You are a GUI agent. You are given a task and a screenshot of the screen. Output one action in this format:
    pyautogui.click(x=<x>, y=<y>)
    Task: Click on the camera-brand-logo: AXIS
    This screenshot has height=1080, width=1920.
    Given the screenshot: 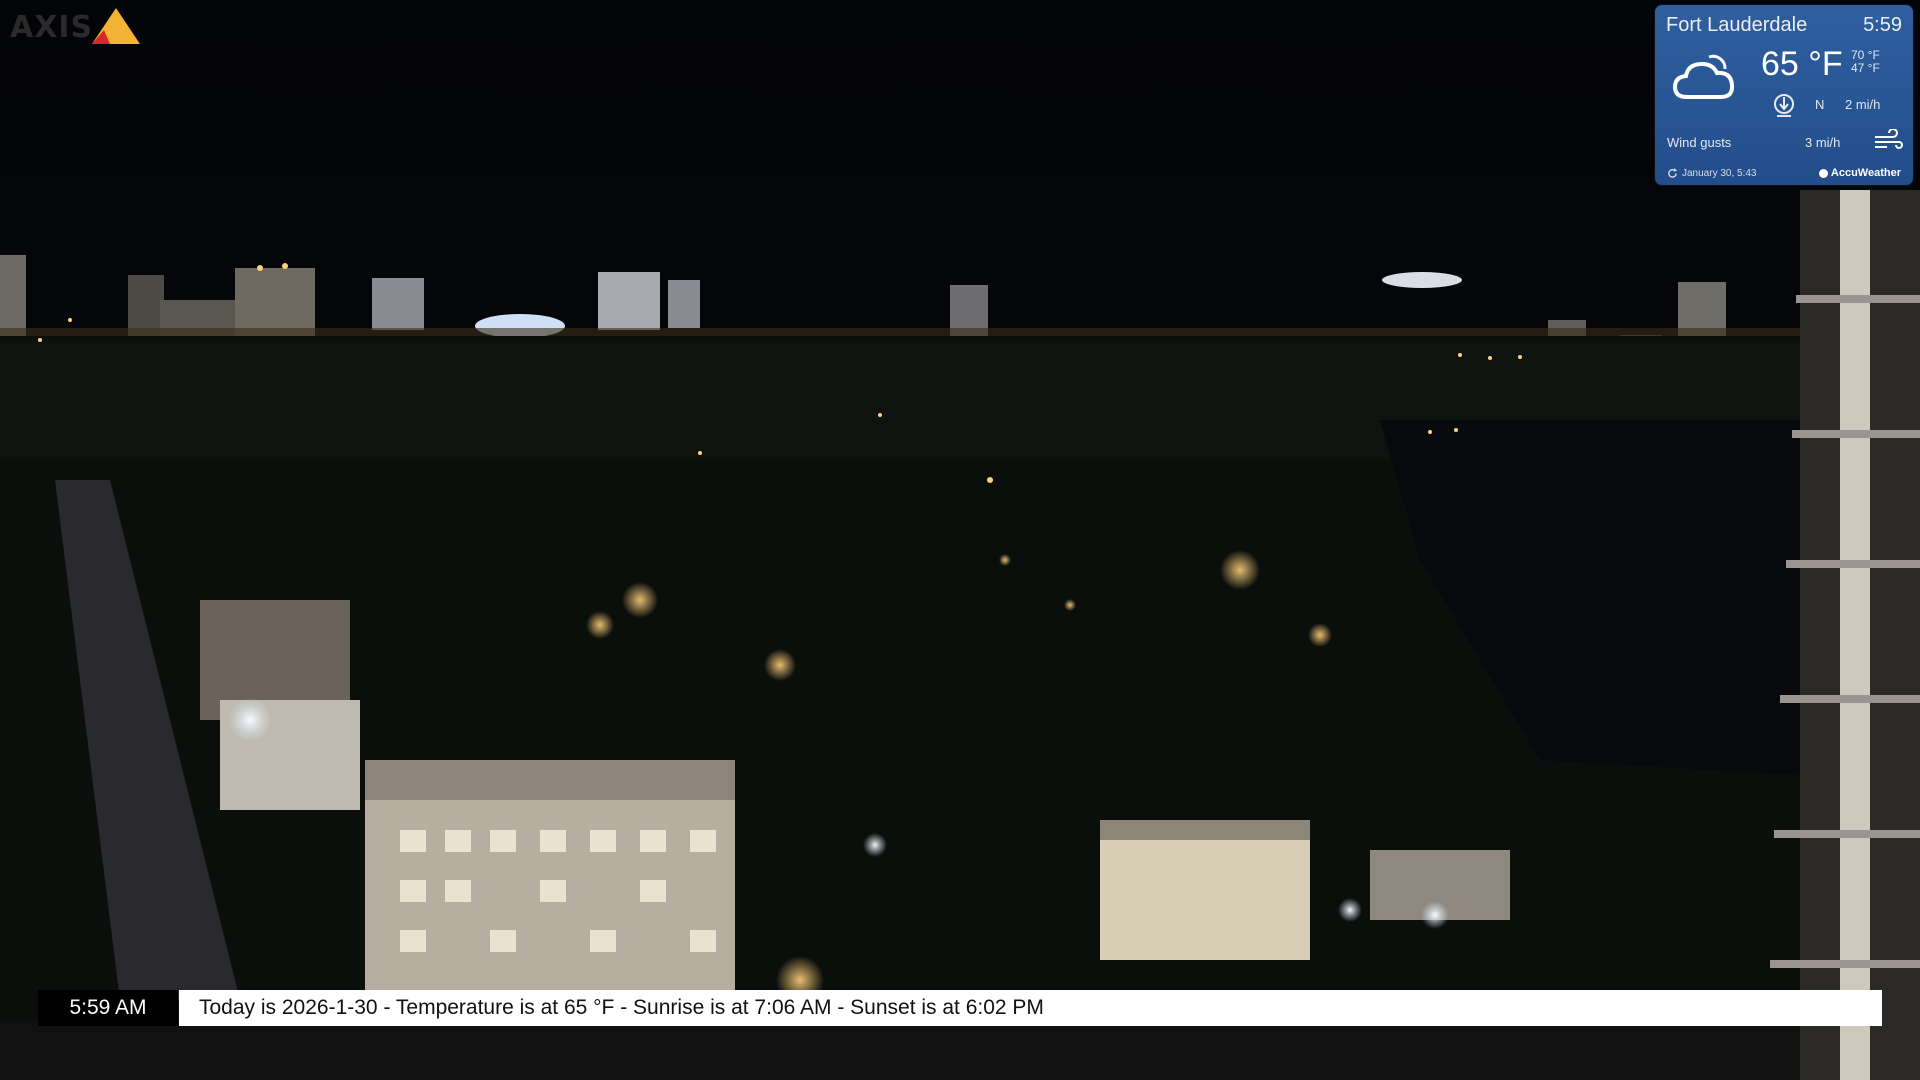 What is the action you would take?
    pyautogui.click(x=76, y=25)
    